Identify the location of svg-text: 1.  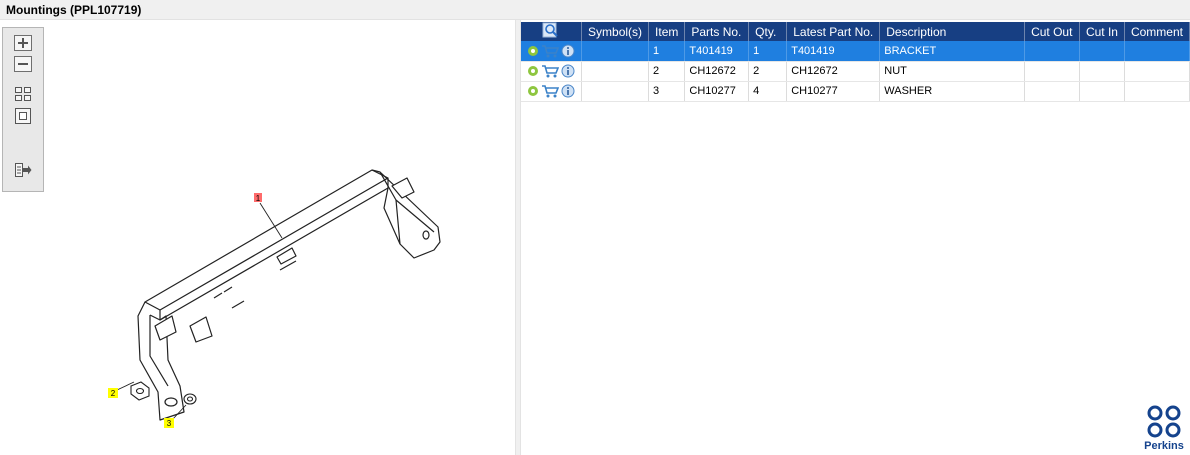
(258, 198).